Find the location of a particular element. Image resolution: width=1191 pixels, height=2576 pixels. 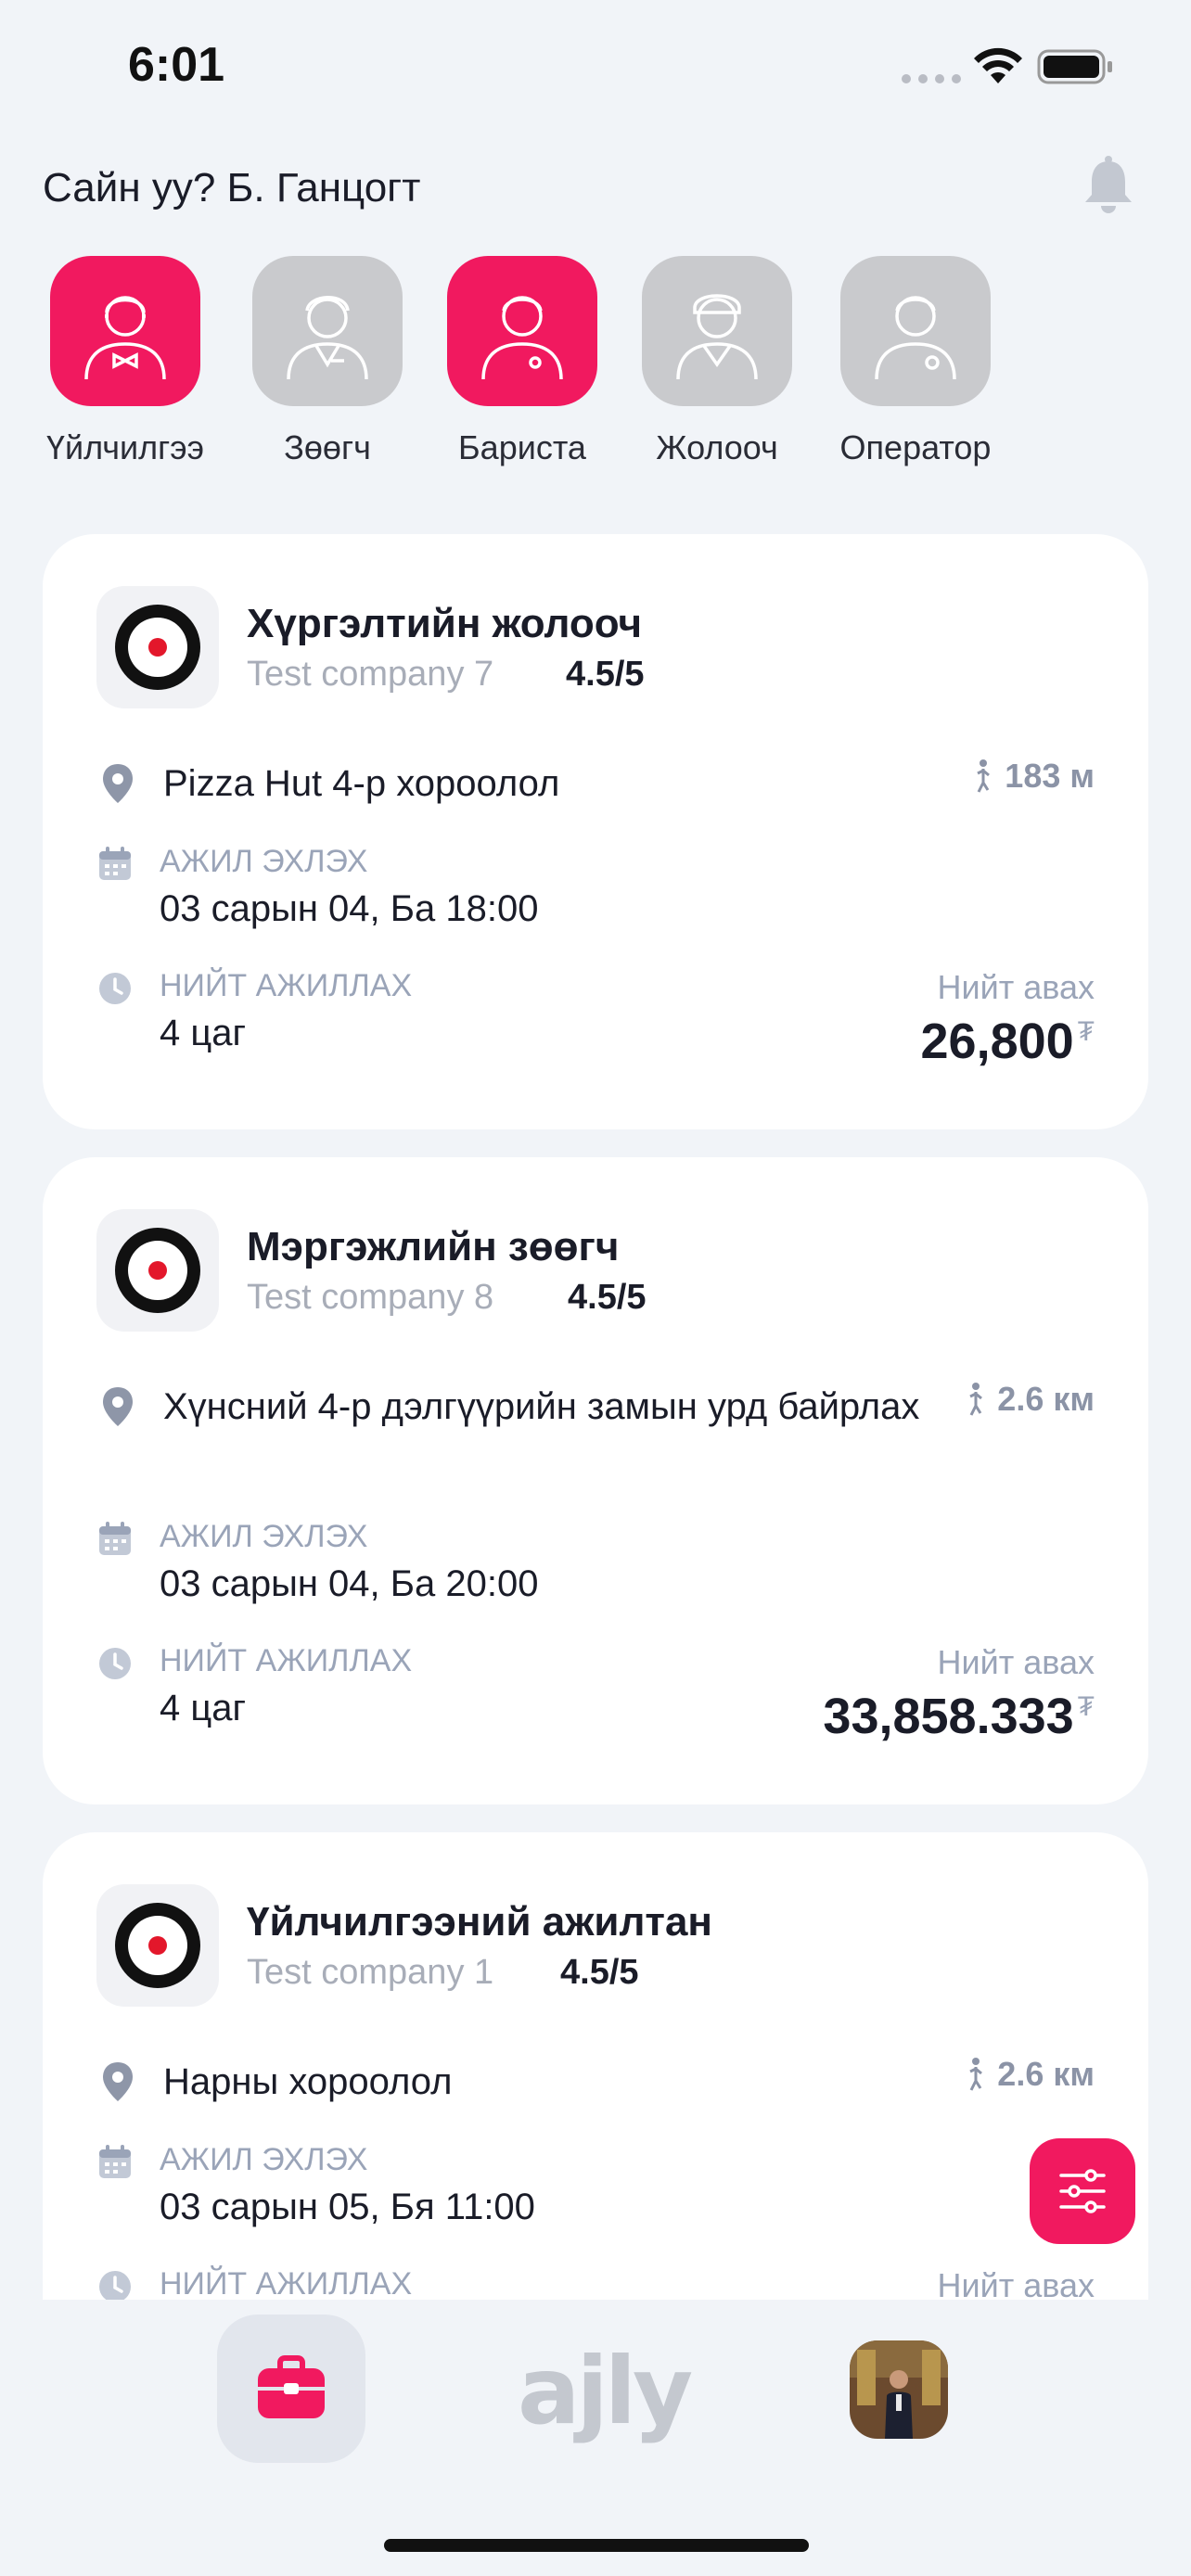

cellular-signal-icon is located at coordinates (931, 79).